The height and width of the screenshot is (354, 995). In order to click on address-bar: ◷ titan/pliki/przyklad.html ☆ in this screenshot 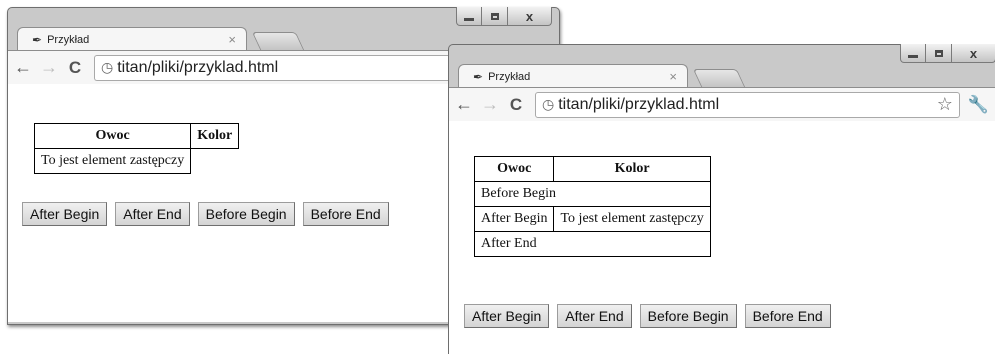, I will do `click(747, 104)`.